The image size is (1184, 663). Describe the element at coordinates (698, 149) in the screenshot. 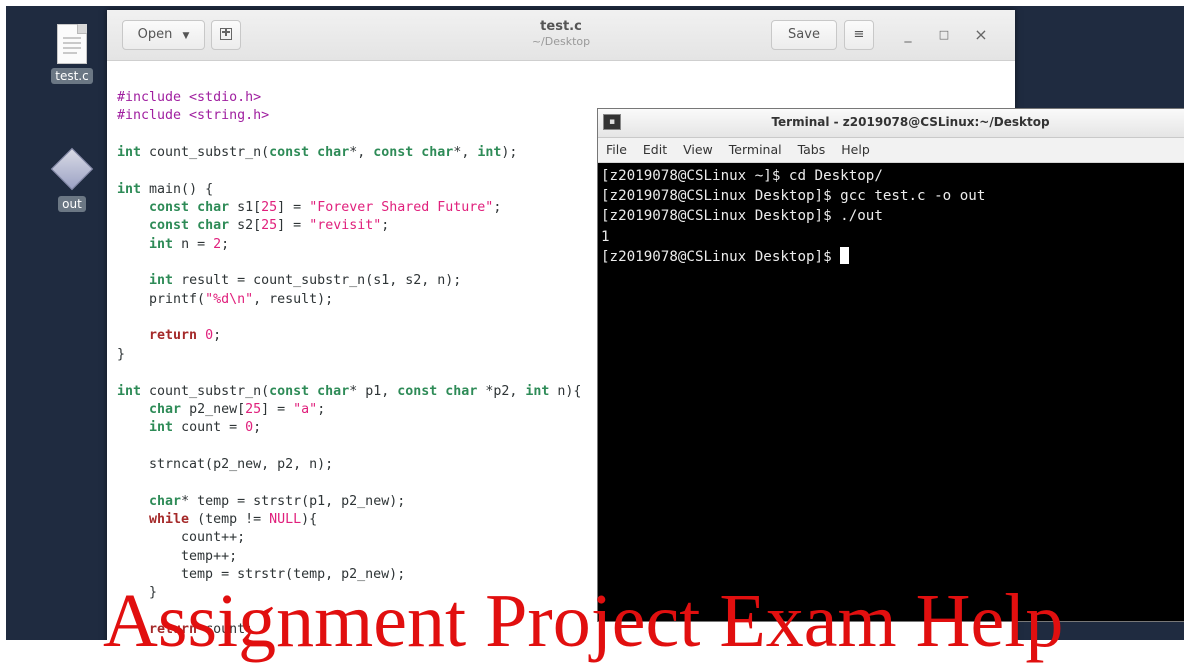

I see `menu-view: View` at that location.